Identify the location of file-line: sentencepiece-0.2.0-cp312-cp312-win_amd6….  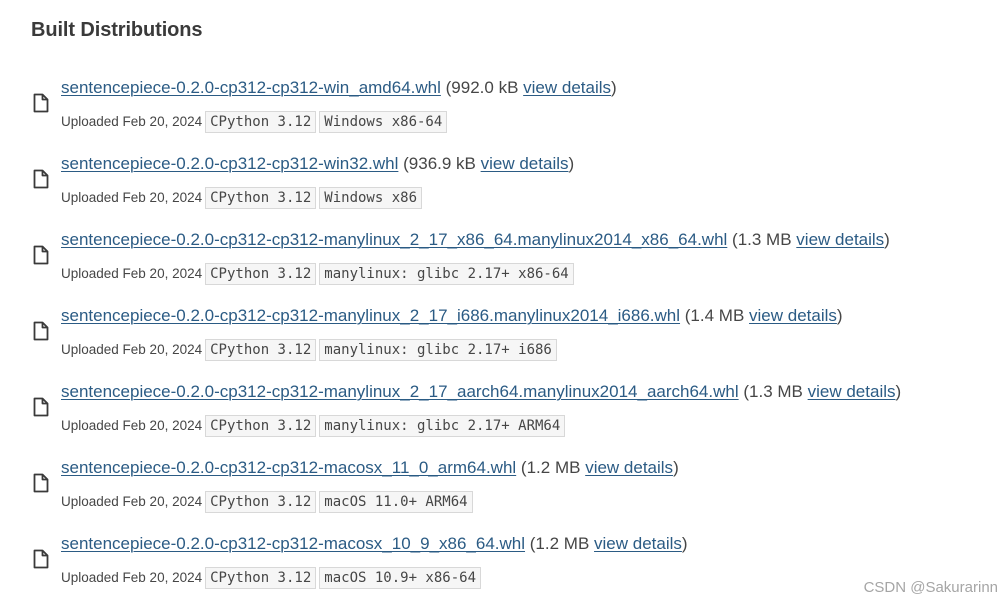
(339, 88).